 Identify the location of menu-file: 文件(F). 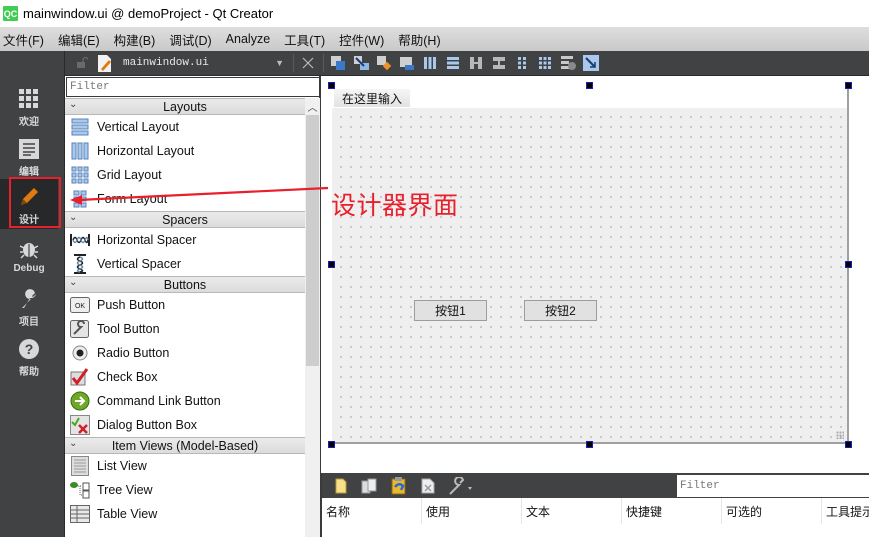
(25, 39).